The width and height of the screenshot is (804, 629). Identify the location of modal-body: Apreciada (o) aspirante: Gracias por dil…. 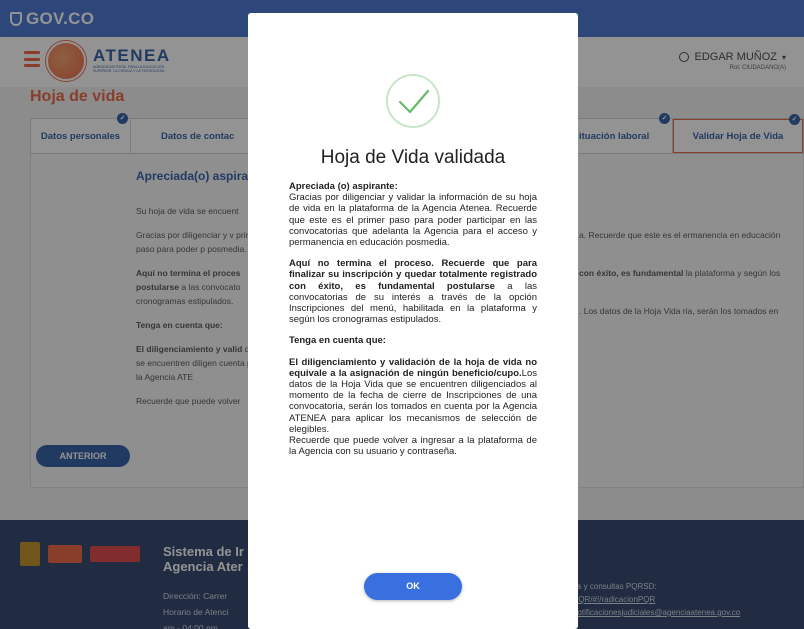
(413, 324).